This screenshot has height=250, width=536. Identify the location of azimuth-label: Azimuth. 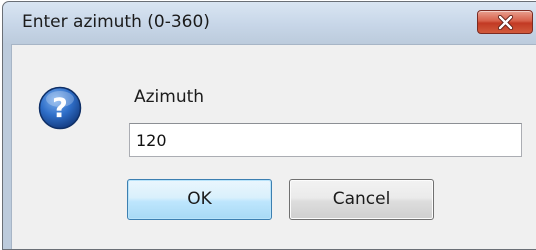
(169, 97).